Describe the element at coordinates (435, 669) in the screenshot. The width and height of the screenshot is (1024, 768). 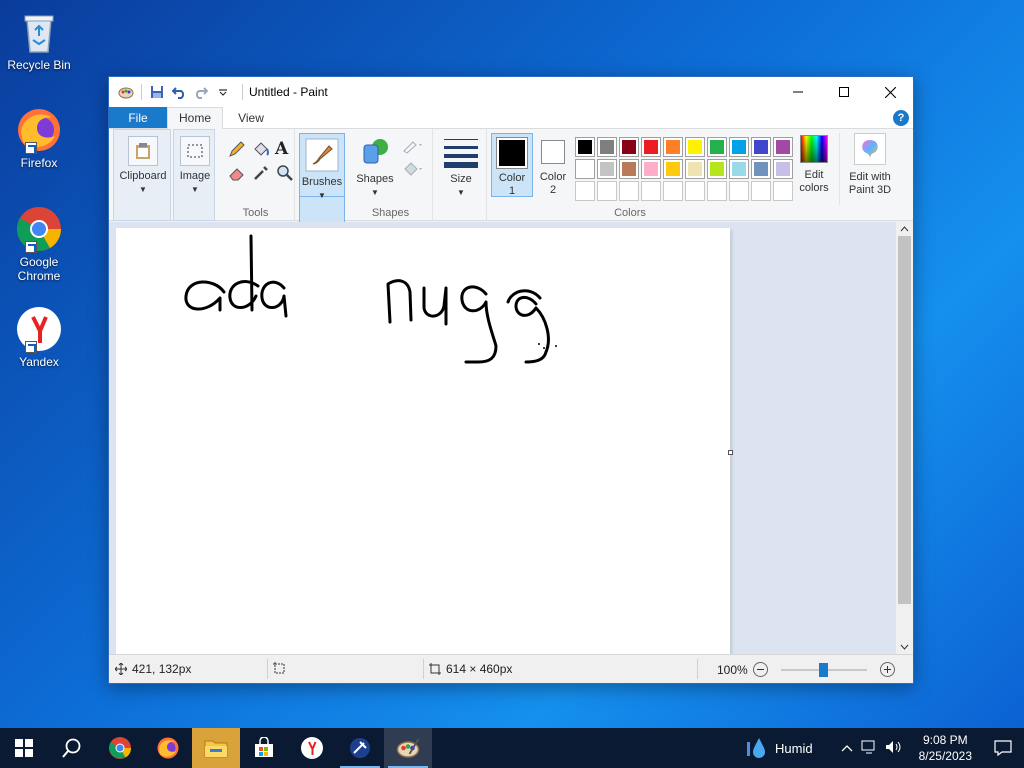
I see `canvas-size-icon` at that location.